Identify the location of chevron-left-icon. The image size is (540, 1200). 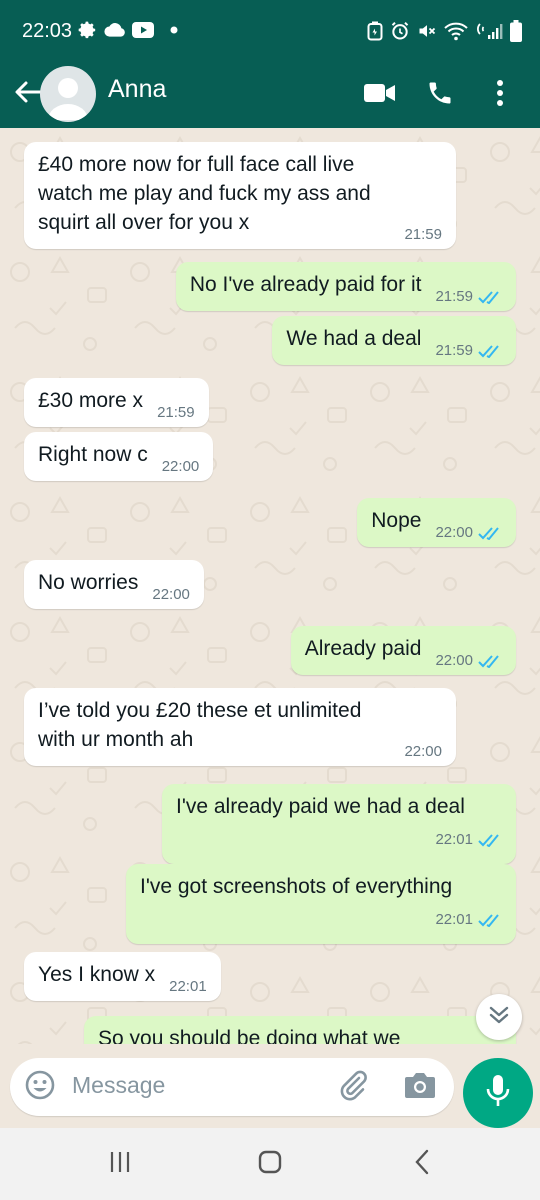
(422, 1164).